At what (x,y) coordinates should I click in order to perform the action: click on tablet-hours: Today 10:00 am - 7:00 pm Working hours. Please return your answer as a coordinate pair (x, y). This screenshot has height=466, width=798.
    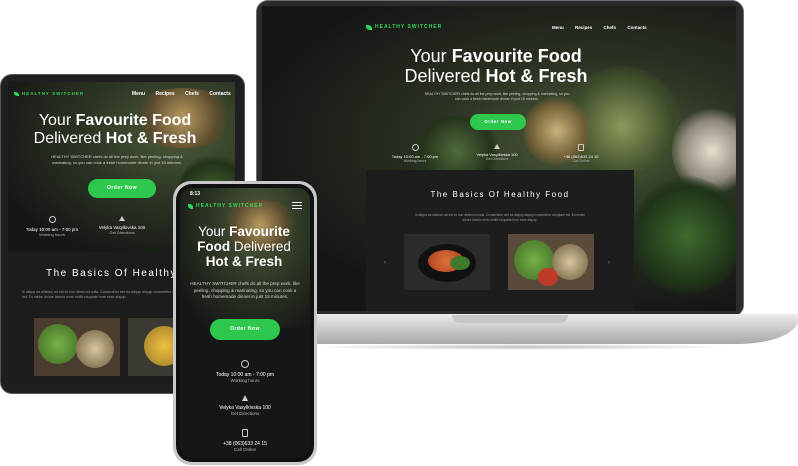
    Looking at the image, I should click on (52, 226).